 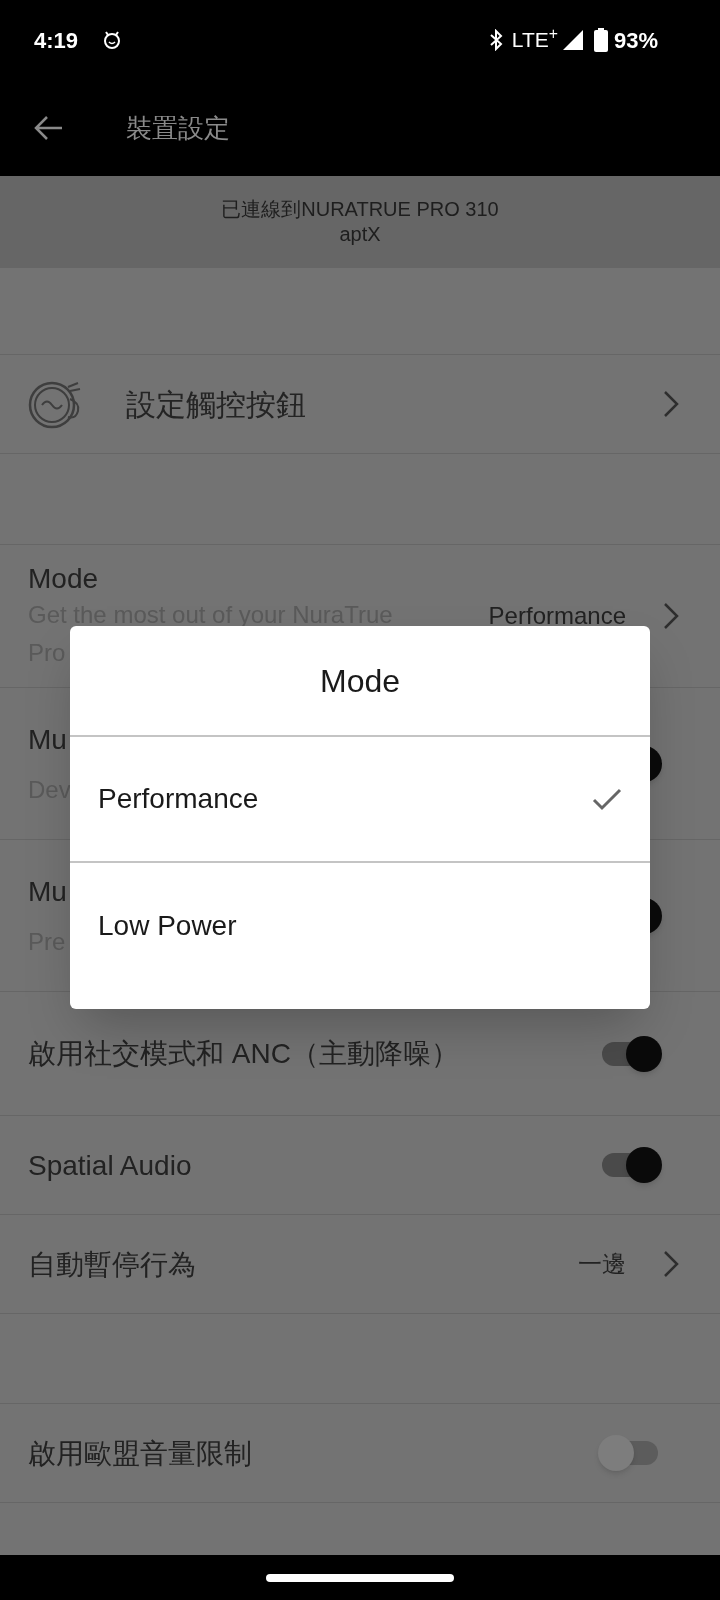 What do you see at coordinates (534, 39) in the screenshot?
I see `network-type: LTE$^{+}$` at bounding box center [534, 39].